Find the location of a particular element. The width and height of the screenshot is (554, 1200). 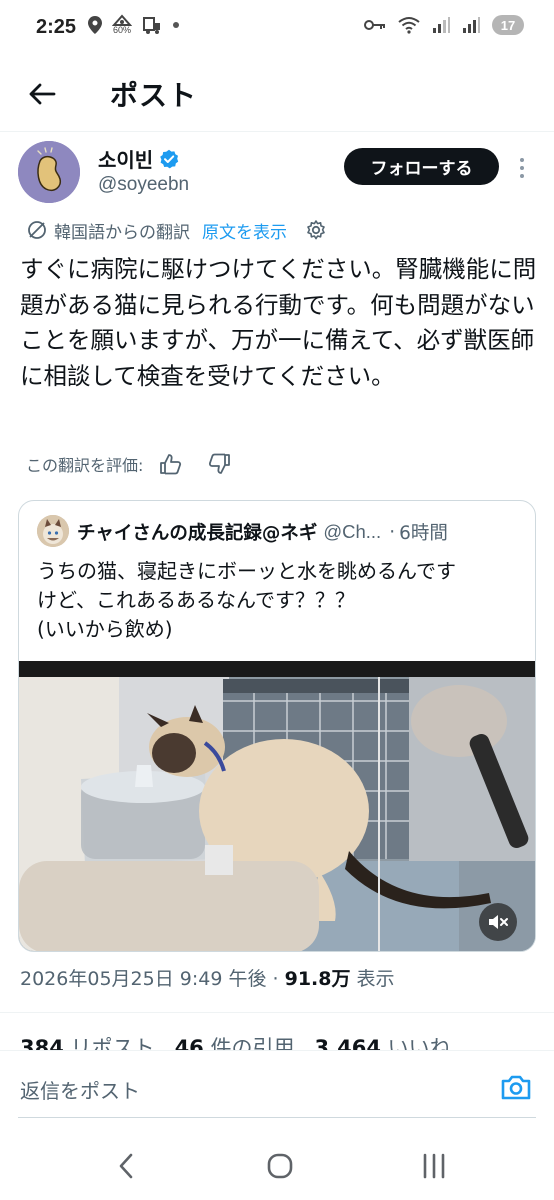

camera-button is located at coordinates (516, 1087).